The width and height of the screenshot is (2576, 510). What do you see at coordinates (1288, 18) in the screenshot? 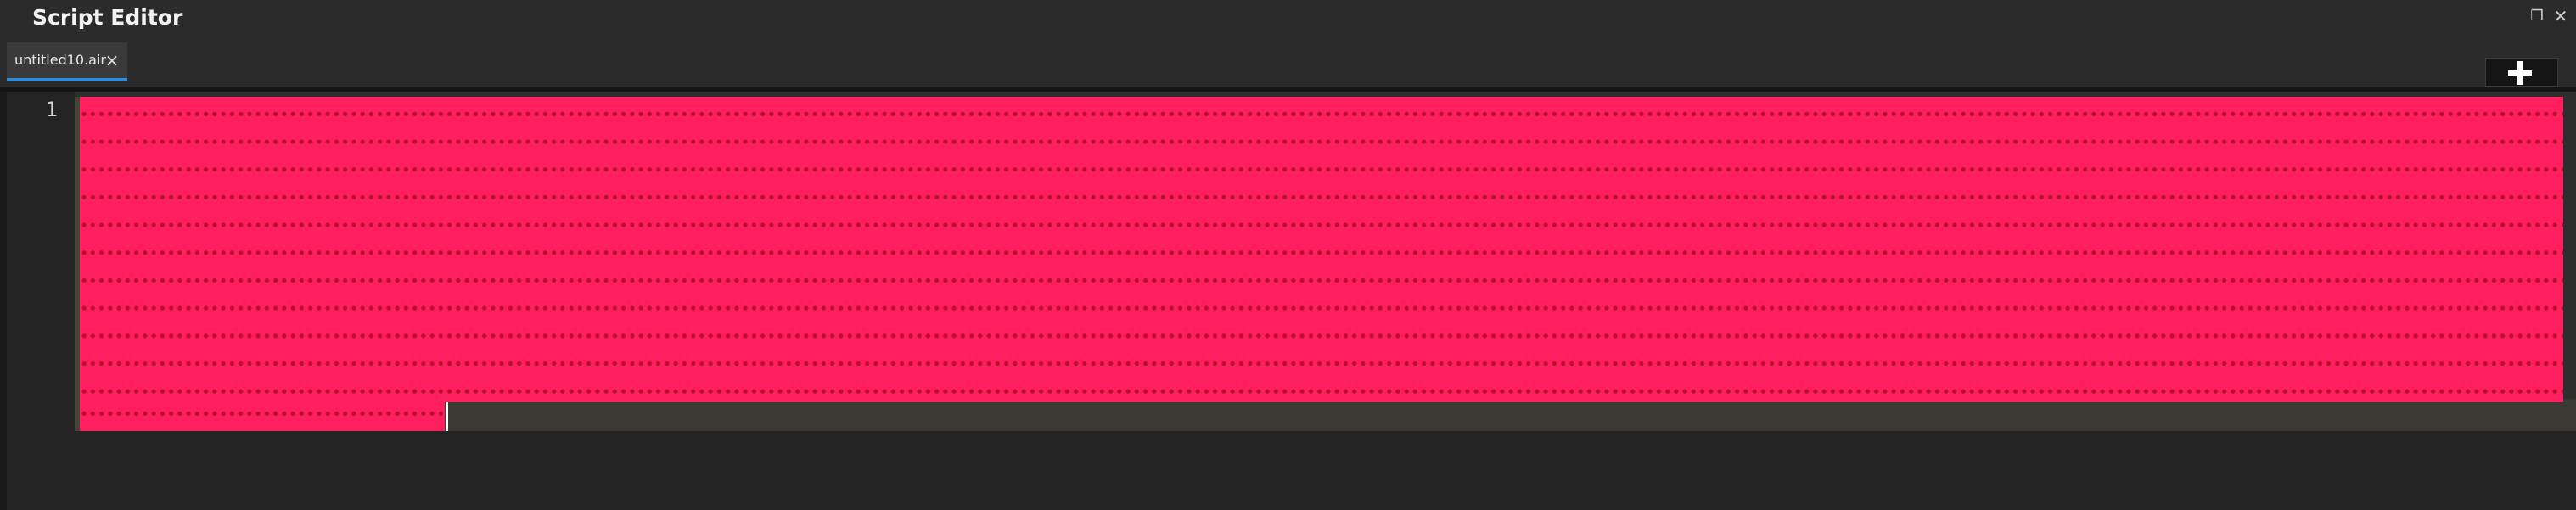
I see `title-bar: Script Editor ❐ ✕` at bounding box center [1288, 18].